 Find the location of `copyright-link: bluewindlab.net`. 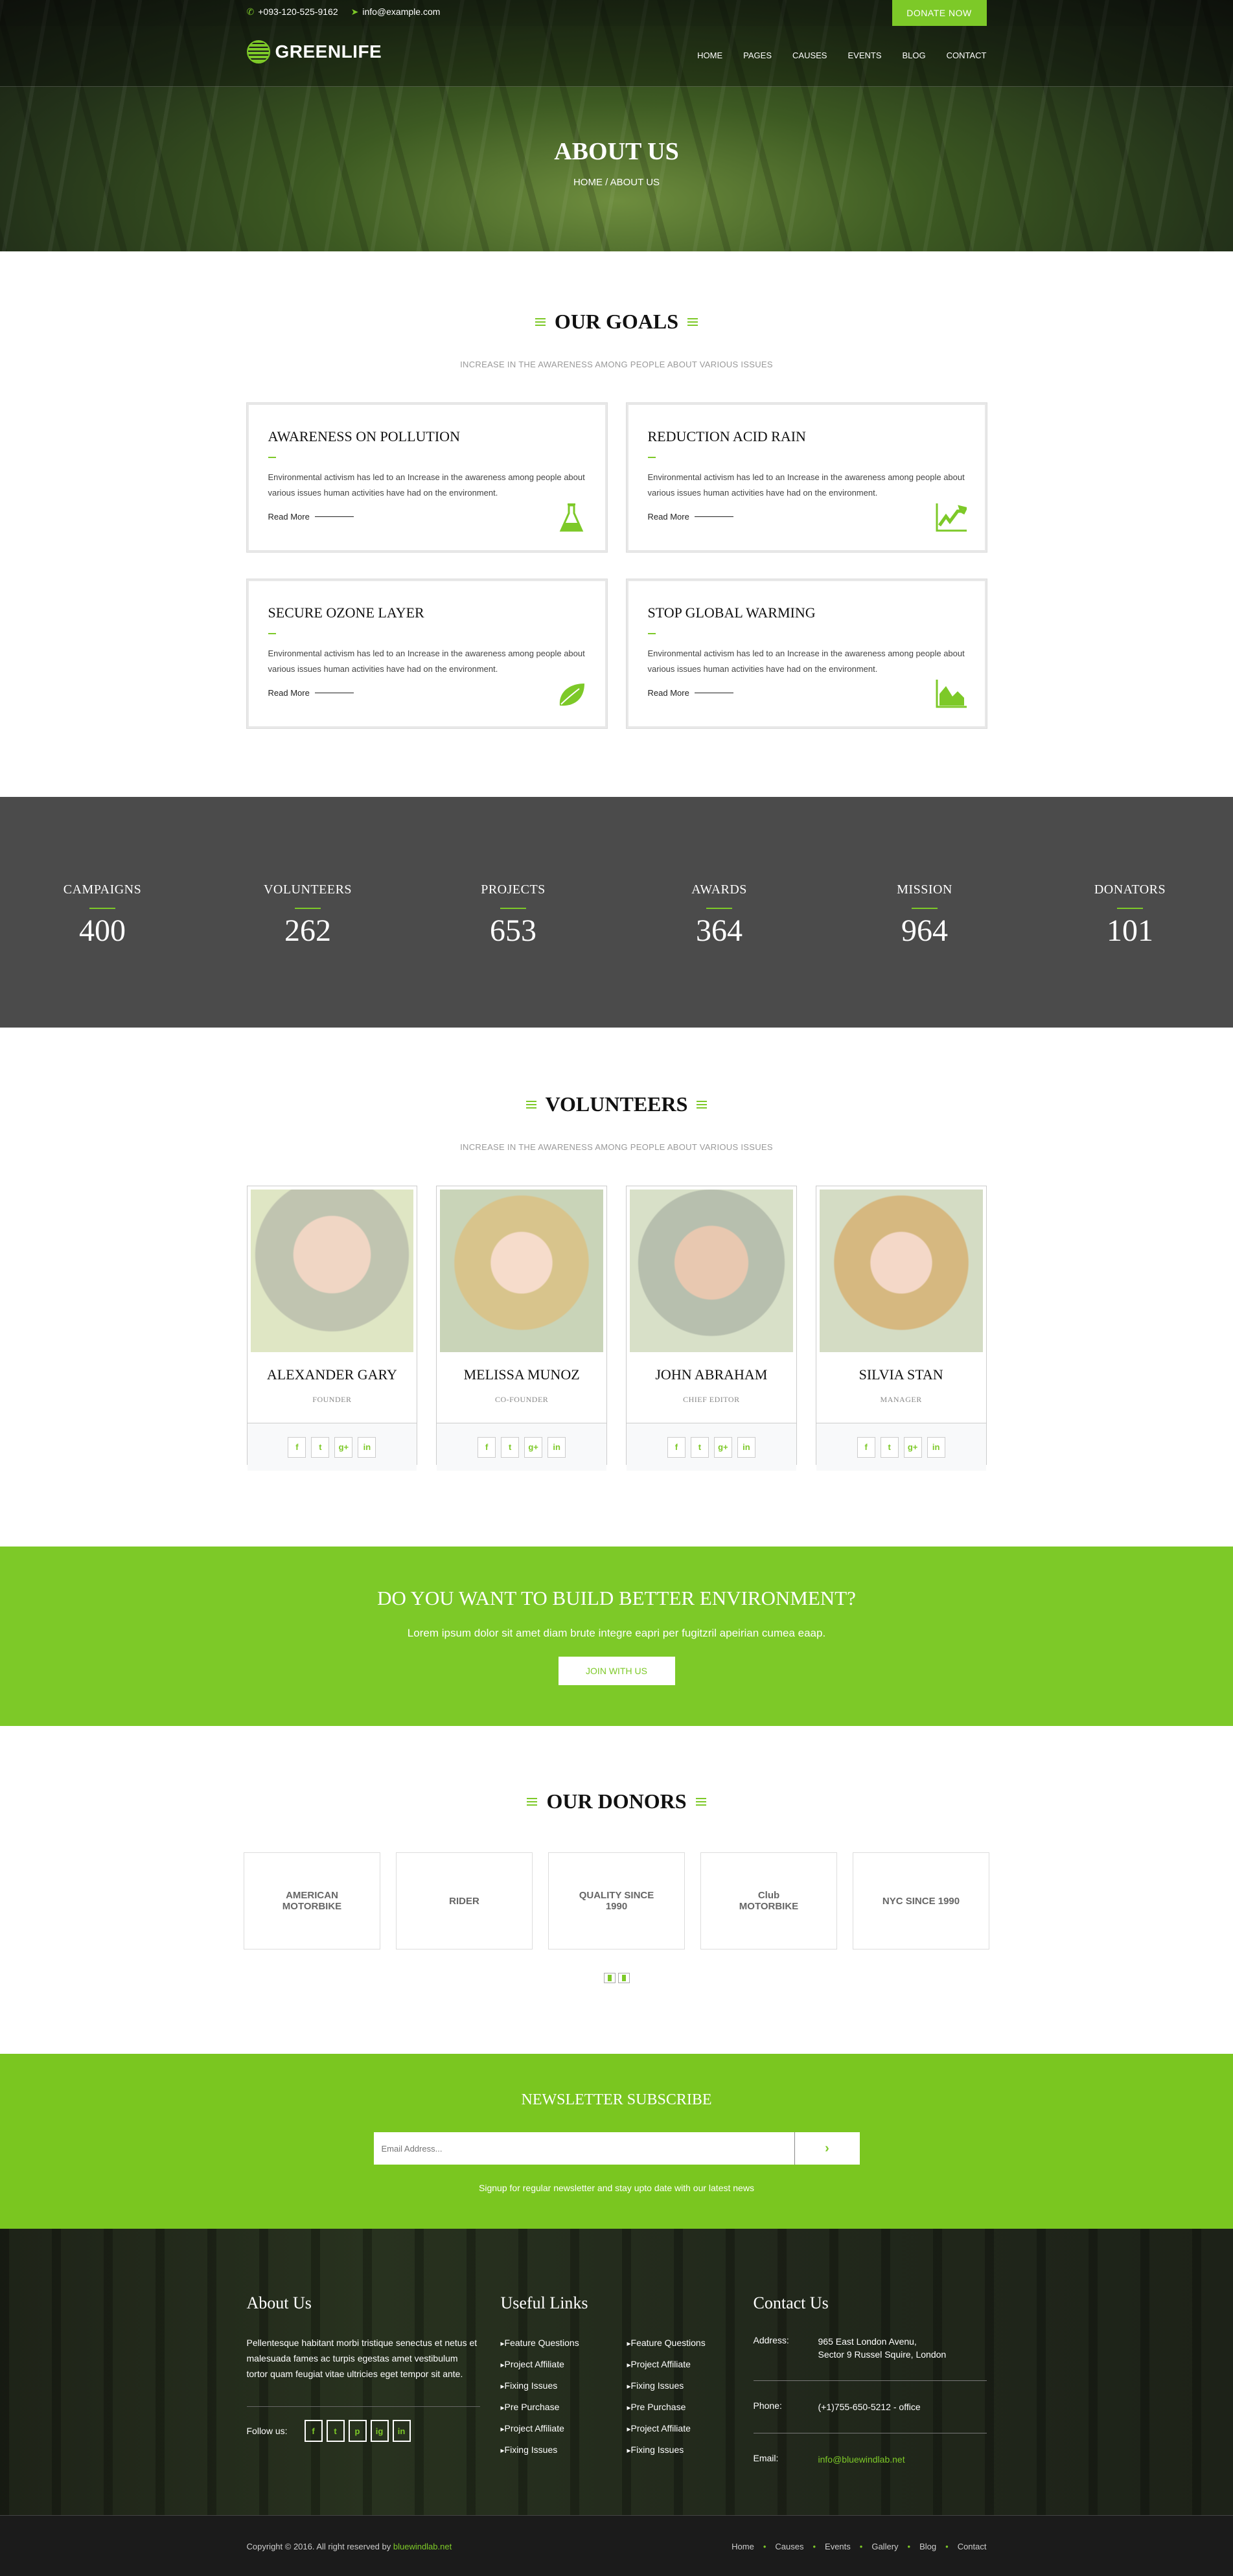

copyright-link: bluewindlab.net is located at coordinates (422, 2546).